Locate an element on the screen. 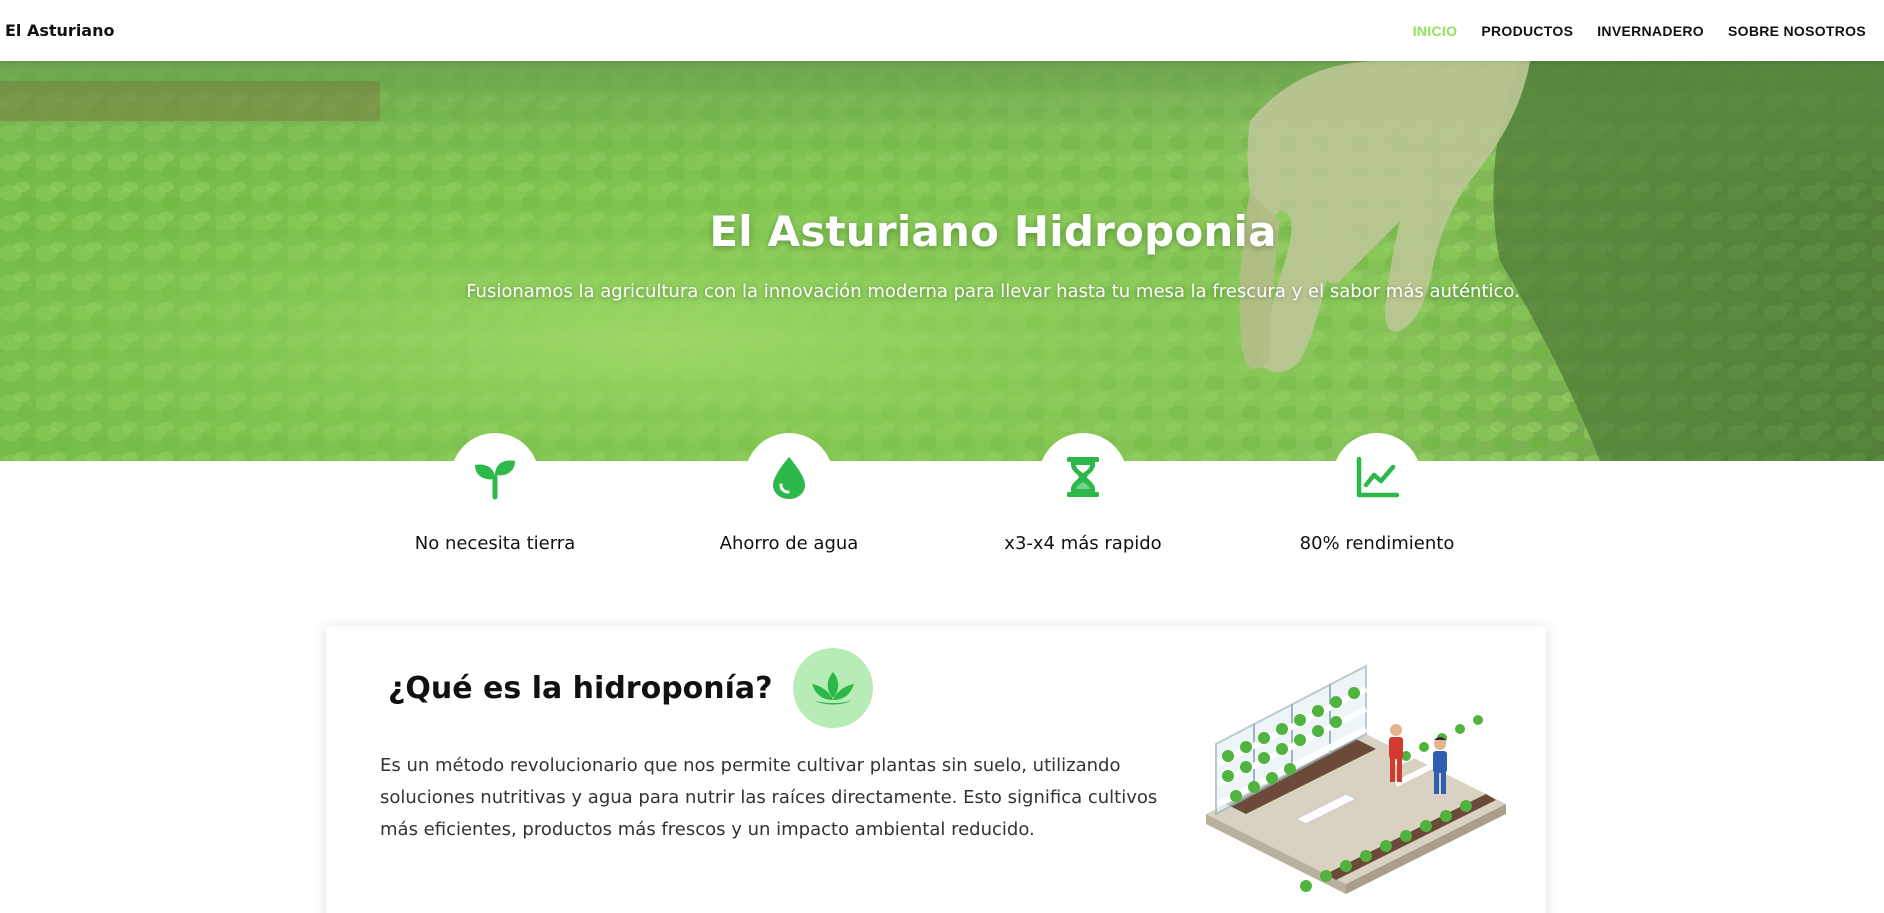 The height and width of the screenshot is (913, 1884). nav-link-productos: PRODUCTOS is located at coordinates (1527, 31).